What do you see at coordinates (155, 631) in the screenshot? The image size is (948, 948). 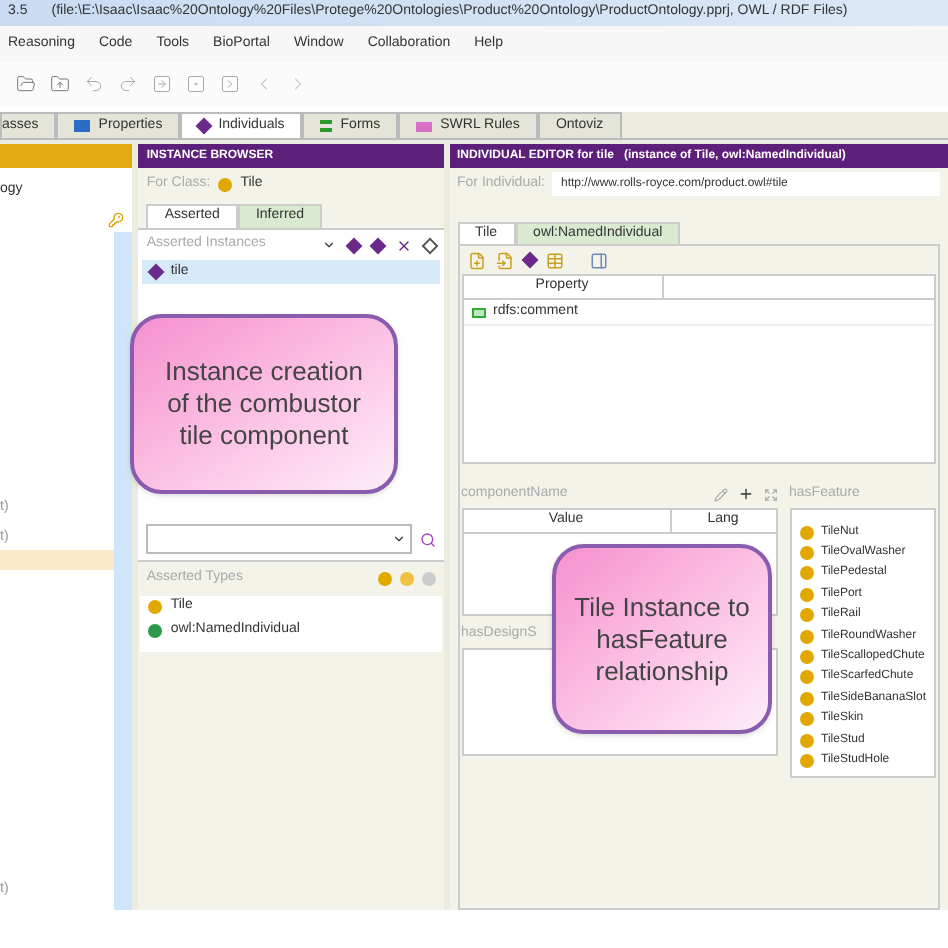 I see `globe-icon` at bounding box center [155, 631].